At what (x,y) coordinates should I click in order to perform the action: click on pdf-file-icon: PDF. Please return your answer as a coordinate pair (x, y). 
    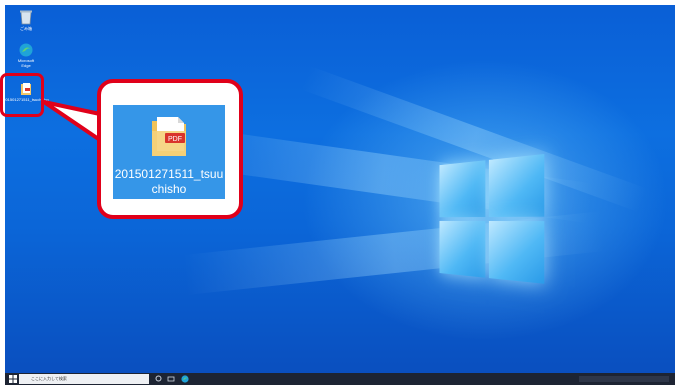
    Looking at the image, I should click on (169, 136).